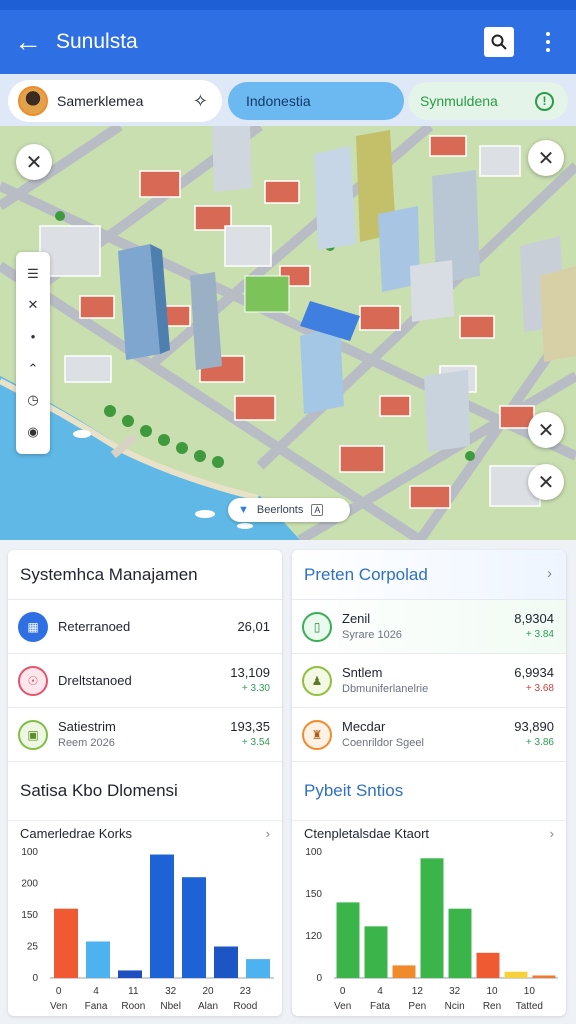 Image resolution: width=576 pixels, height=1024 pixels. I want to click on alert-icon: !, so click(544, 101).